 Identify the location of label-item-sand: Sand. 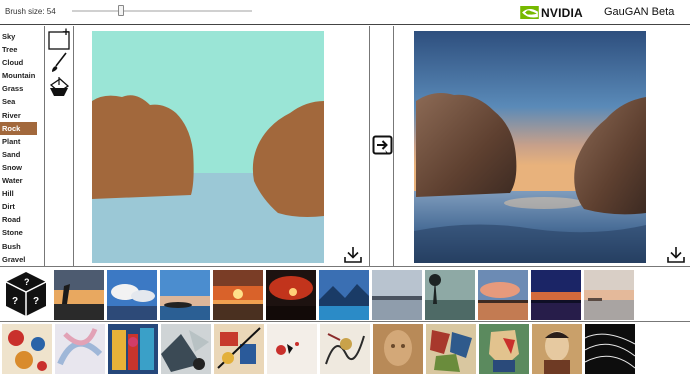
(20, 154).